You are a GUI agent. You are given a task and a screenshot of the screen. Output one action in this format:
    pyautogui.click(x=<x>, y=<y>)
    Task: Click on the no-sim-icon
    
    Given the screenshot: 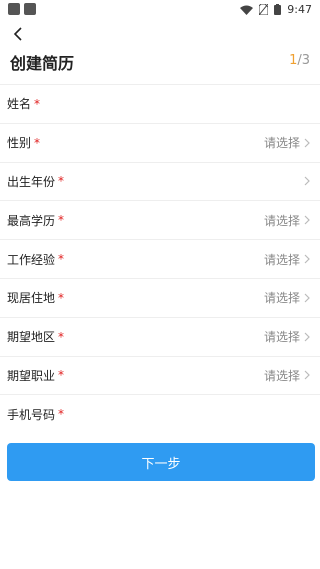 What is the action you would take?
    pyautogui.click(x=264, y=9)
    